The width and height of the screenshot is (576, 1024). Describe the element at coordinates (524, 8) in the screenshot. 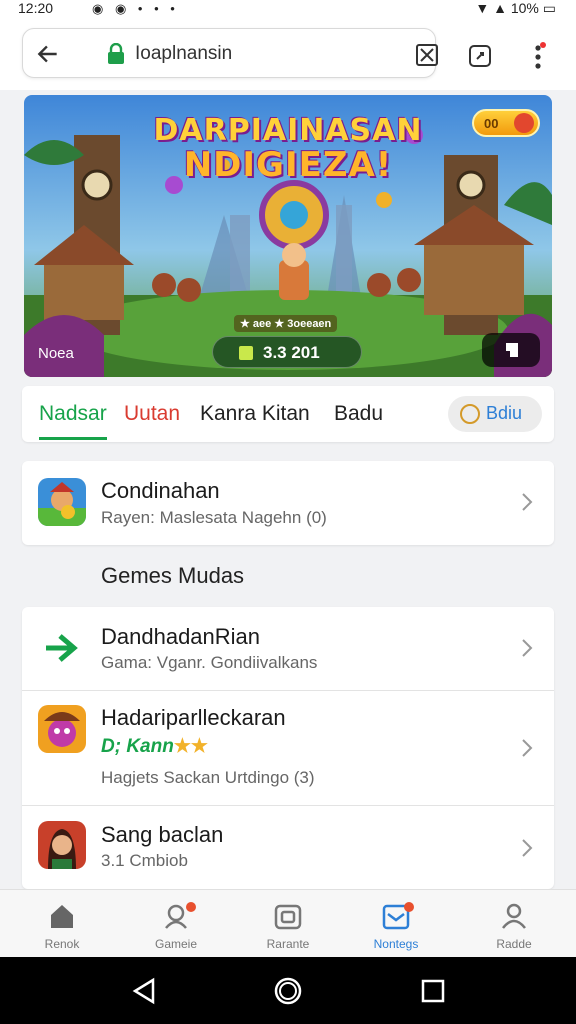

I see `battery-text: 10%` at that location.